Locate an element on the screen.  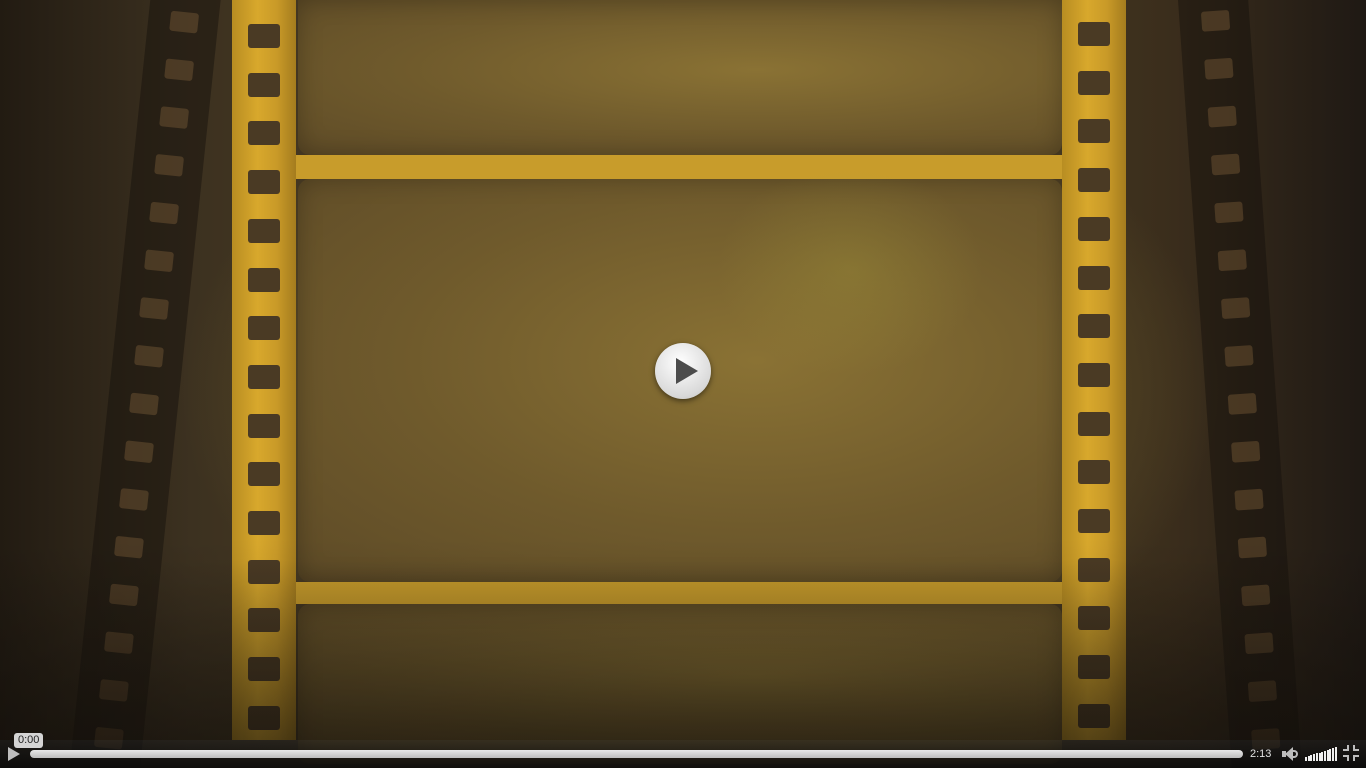
current-time-tooltip: 0:00 is located at coordinates (29, 740).